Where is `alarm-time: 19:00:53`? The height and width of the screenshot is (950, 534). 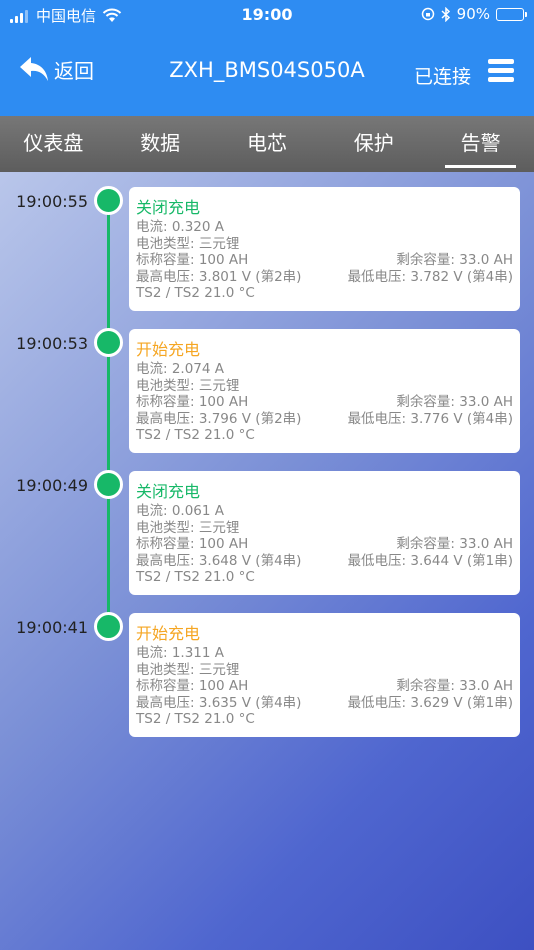
alarm-time: 19:00:53 is located at coordinates (52, 343).